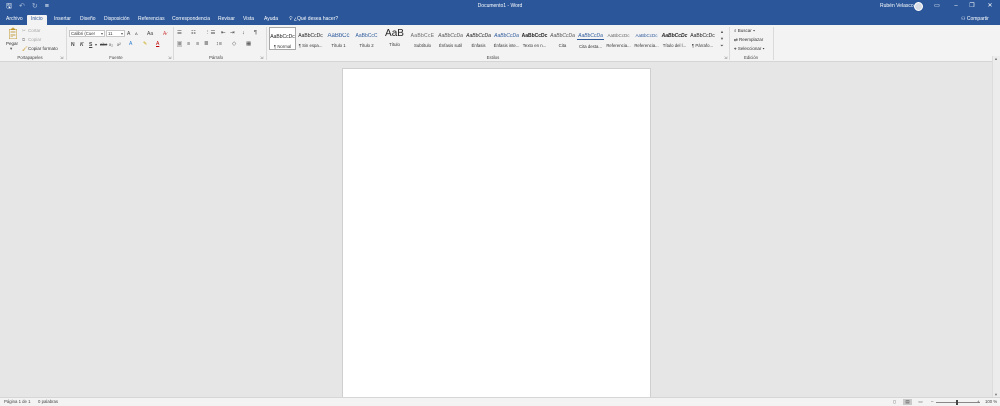 The height and width of the screenshot is (406, 1000). What do you see at coordinates (920, 402) in the screenshot?
I see `web-layout-icon: ▭` at bounding box center [920, 402].